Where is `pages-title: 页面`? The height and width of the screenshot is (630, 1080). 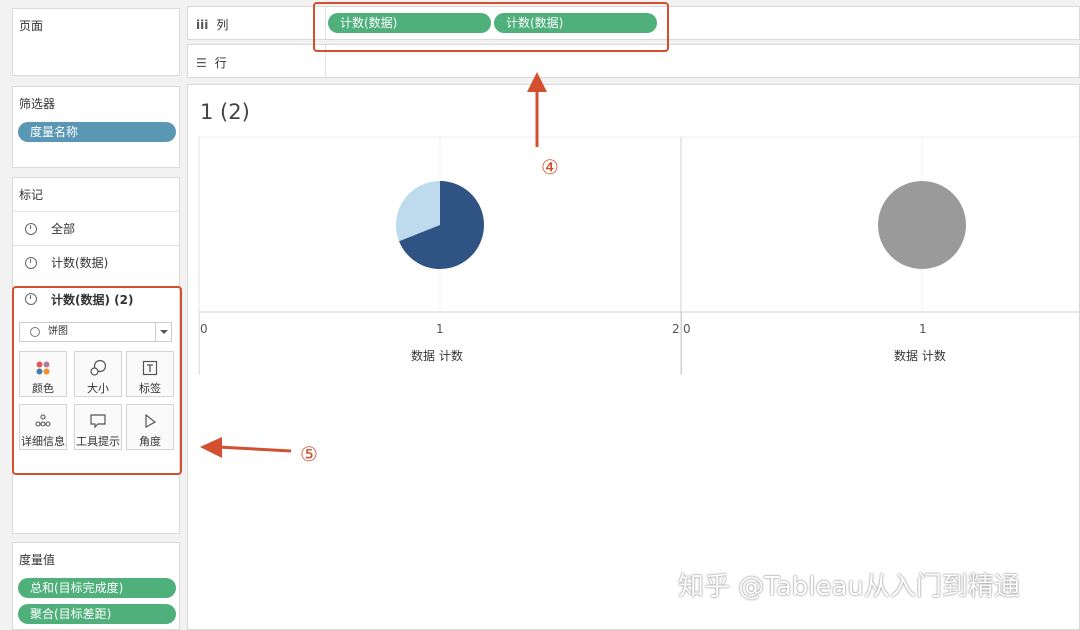
pages-title: 页面 is located at coordinates (31, 26).